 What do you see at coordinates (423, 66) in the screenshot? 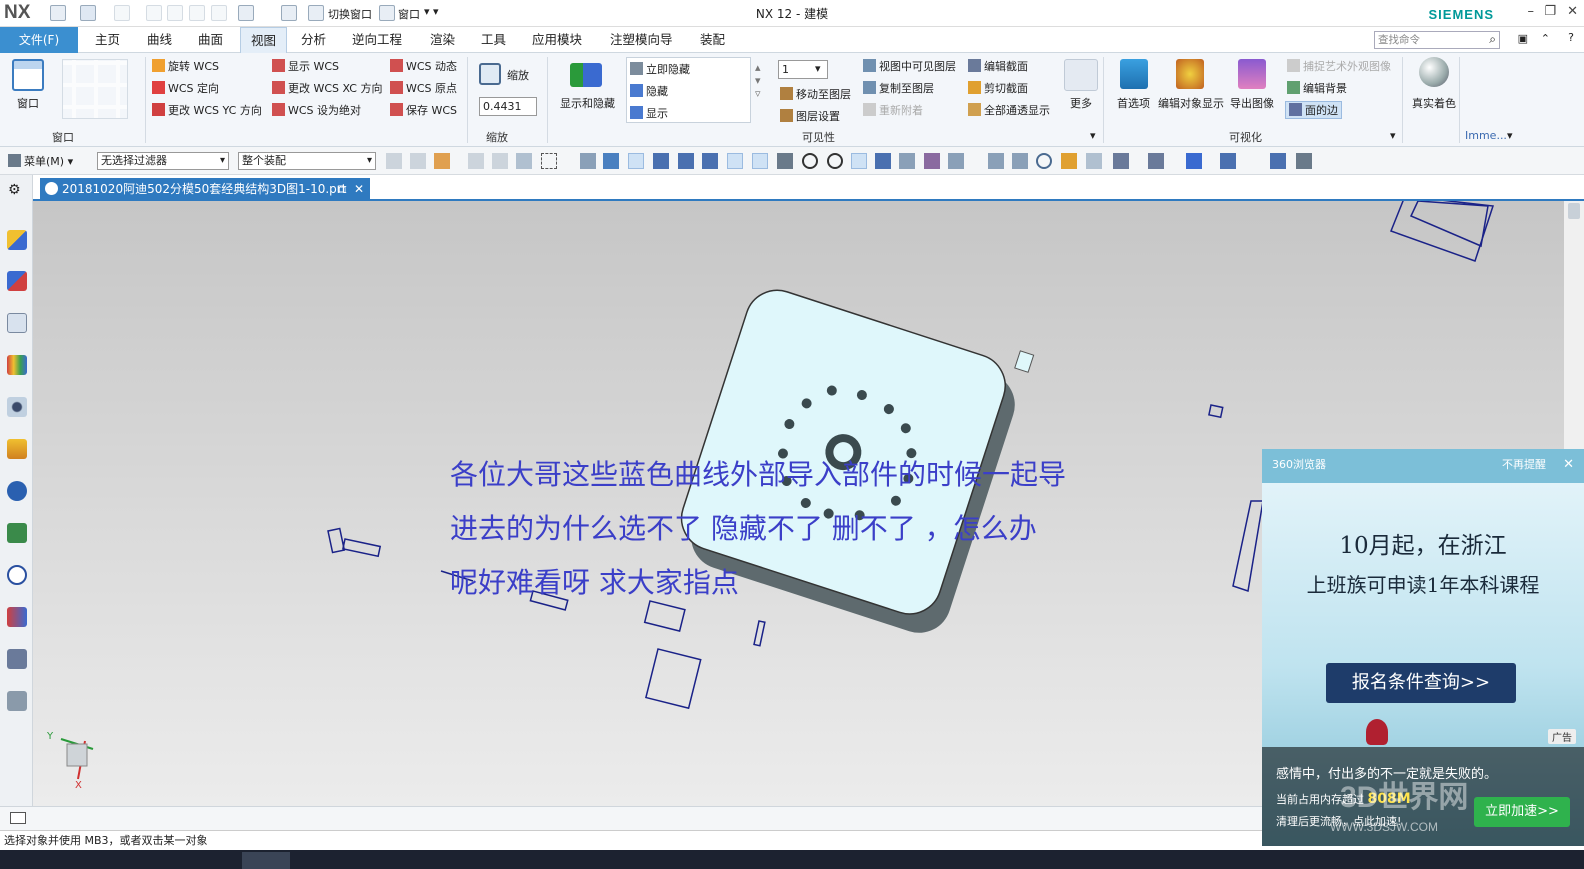
I see `wcs-dynamic-button: WCS 动态` at bounding box center [423, 66].